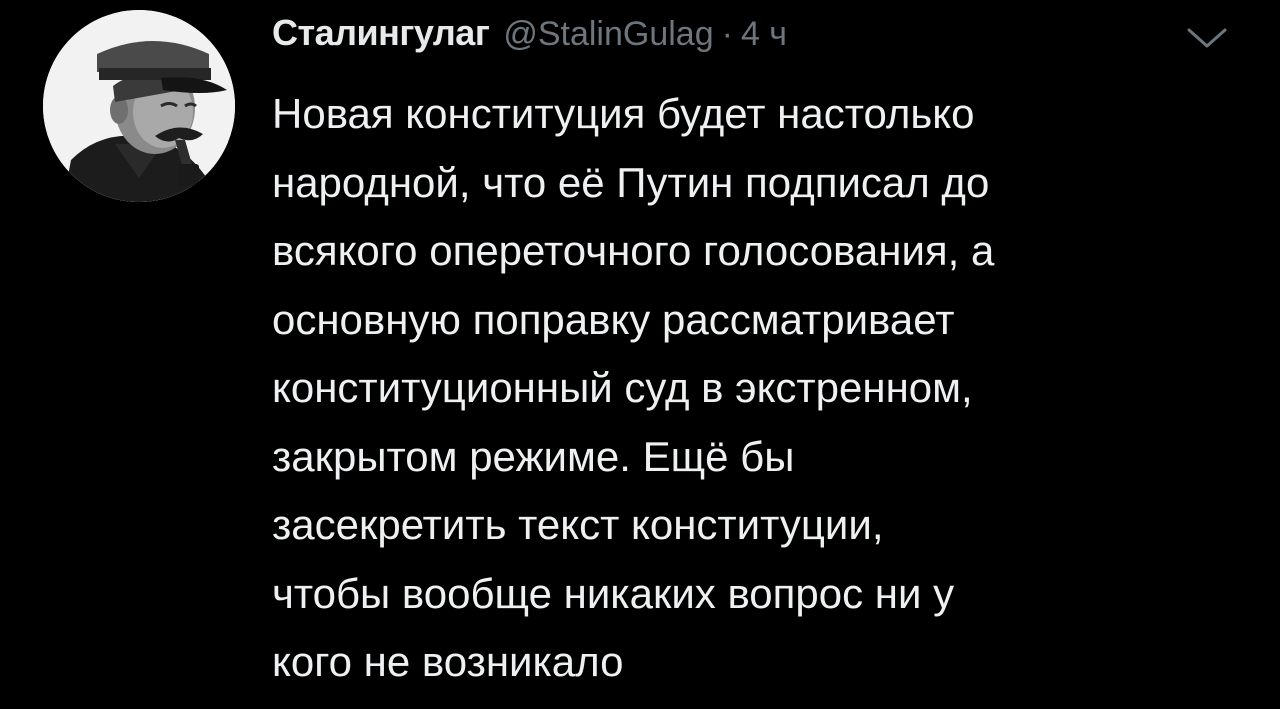 This screenshot has height=709, width=1280. I want to click on tweet-menu-button, so click(1207, 39).